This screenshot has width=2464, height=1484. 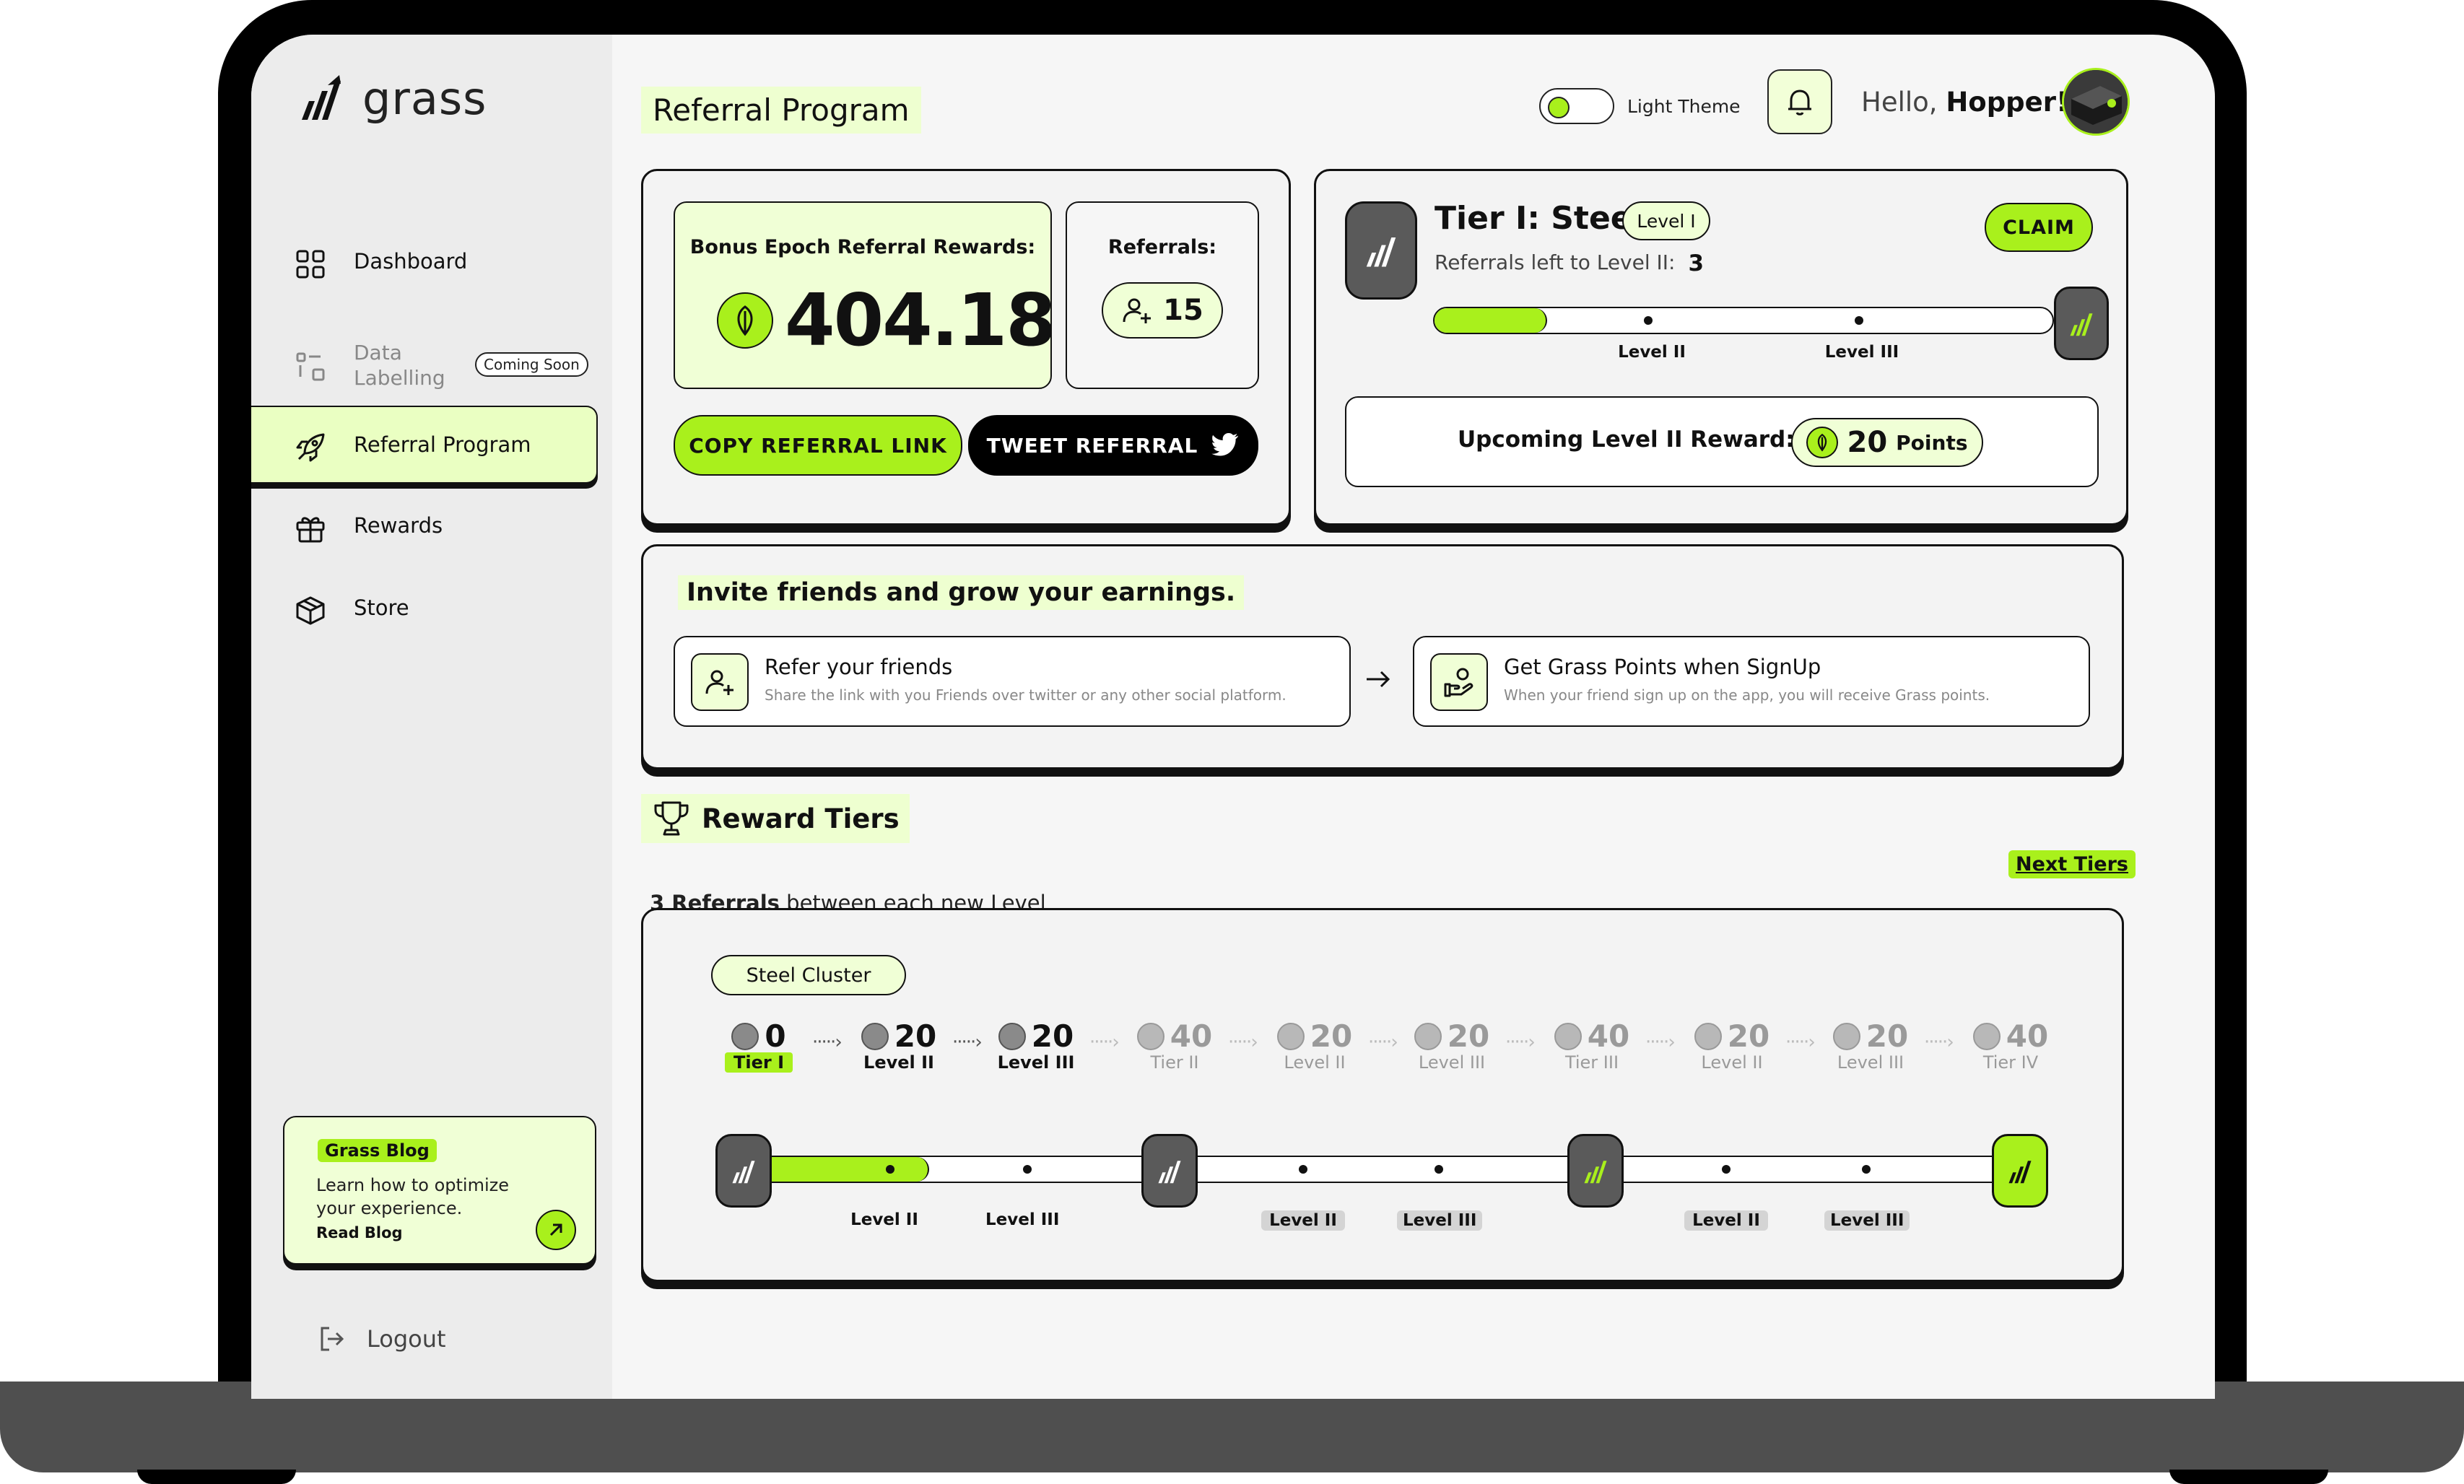 What do you see at coordinates (378, 1150) in the screenshot?
I see `blog-tag: Grass Blog` at bounding box center [378, 1150].